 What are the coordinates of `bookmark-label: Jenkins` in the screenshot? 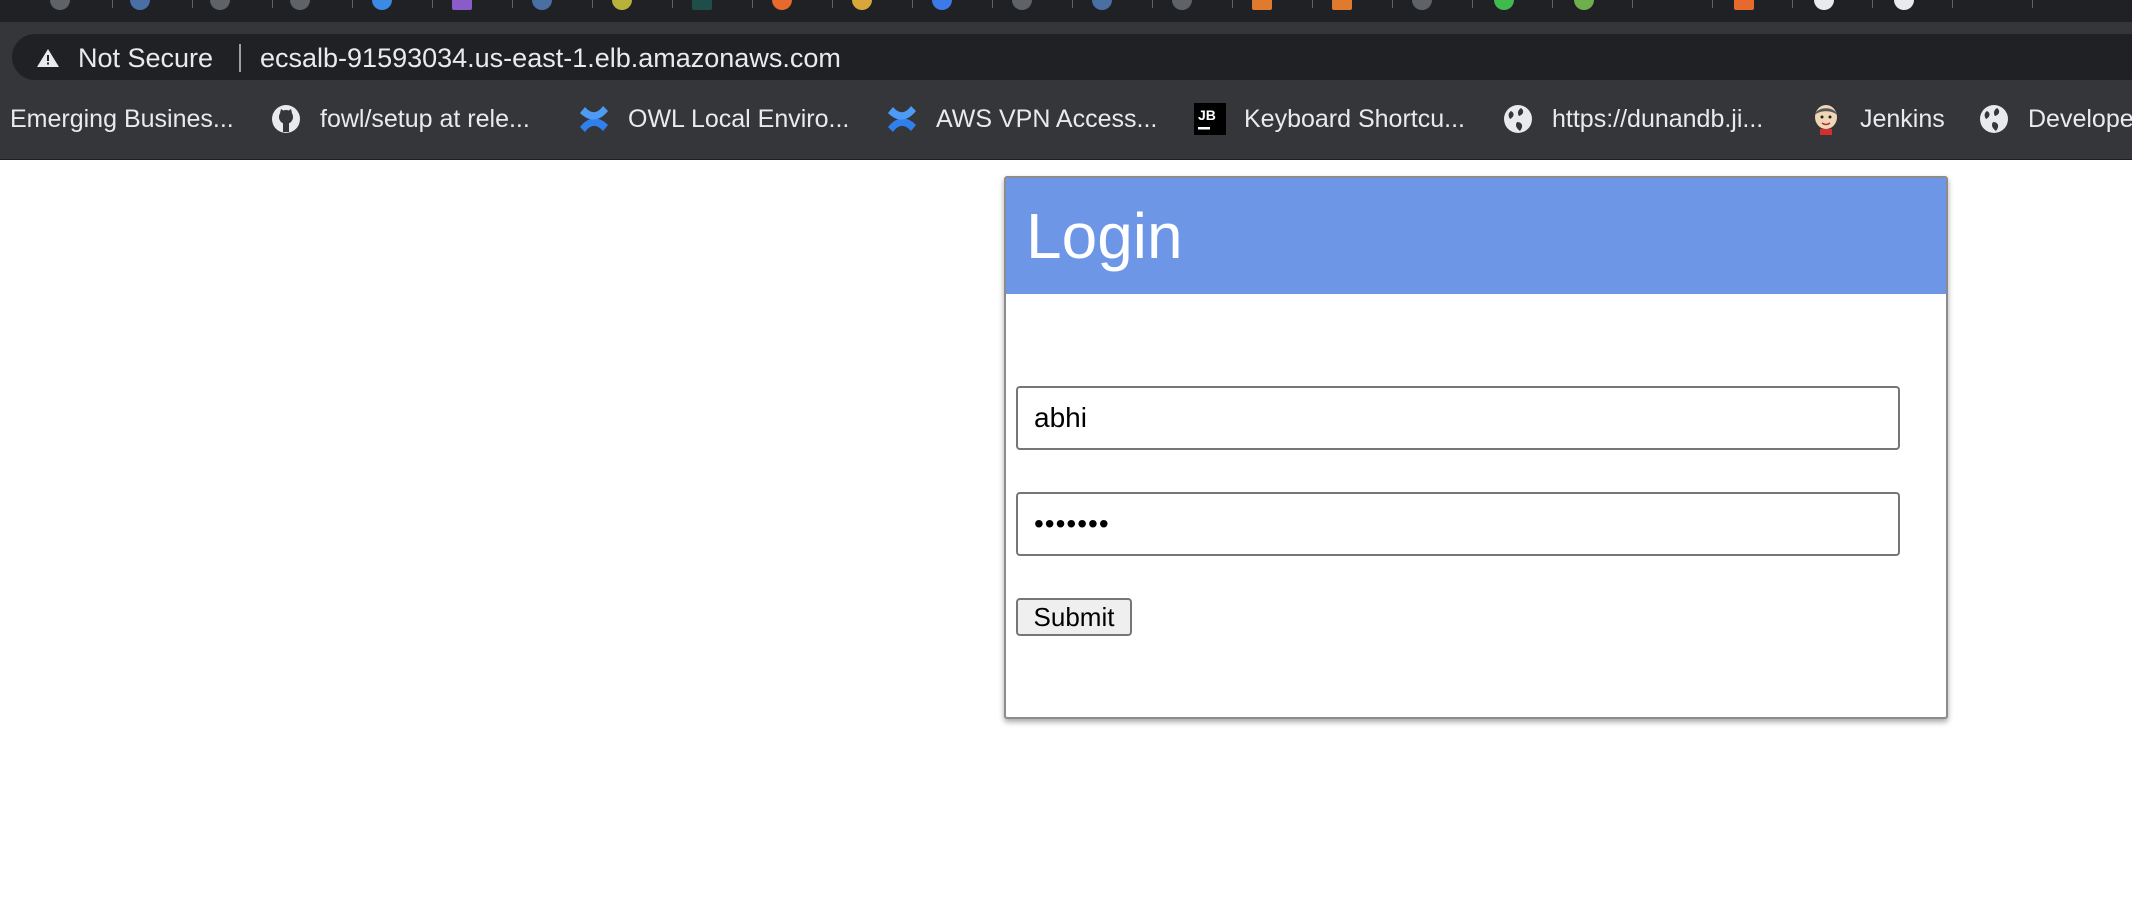 It's located at (1902, 118).